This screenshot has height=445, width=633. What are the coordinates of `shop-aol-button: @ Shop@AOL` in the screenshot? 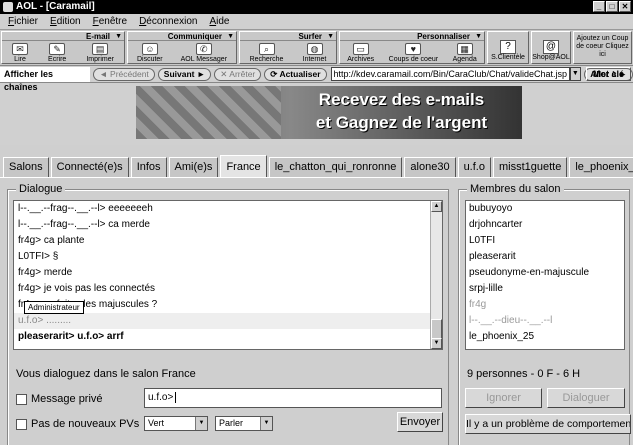 It's located at (551, 47).